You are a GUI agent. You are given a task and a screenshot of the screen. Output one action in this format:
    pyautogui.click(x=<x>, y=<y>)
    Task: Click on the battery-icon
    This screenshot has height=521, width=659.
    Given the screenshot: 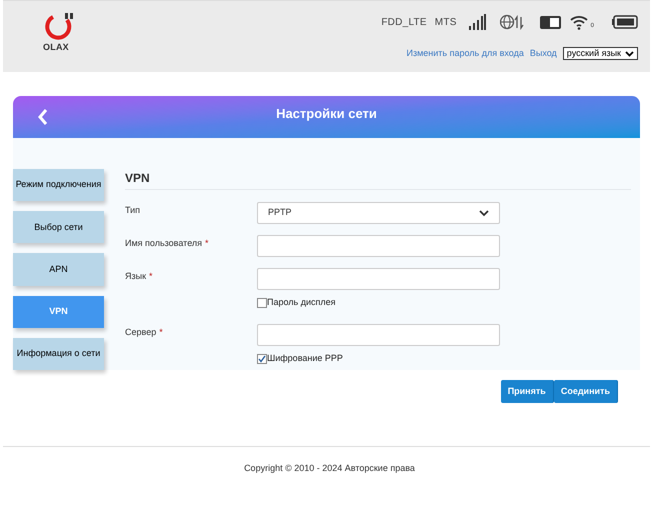 What is the action you would take?
    pyautogui.click(x=625, y=22)
    